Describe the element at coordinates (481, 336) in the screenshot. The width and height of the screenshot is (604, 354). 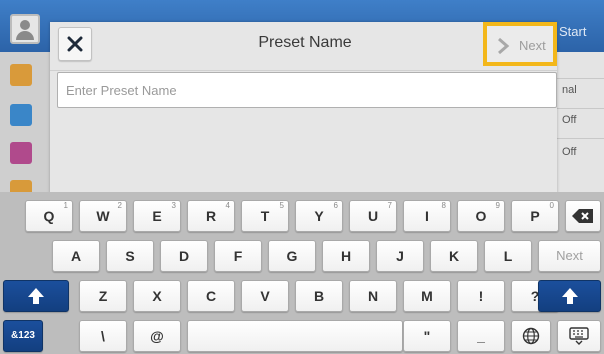
I see `key-underscore: _` at that location.